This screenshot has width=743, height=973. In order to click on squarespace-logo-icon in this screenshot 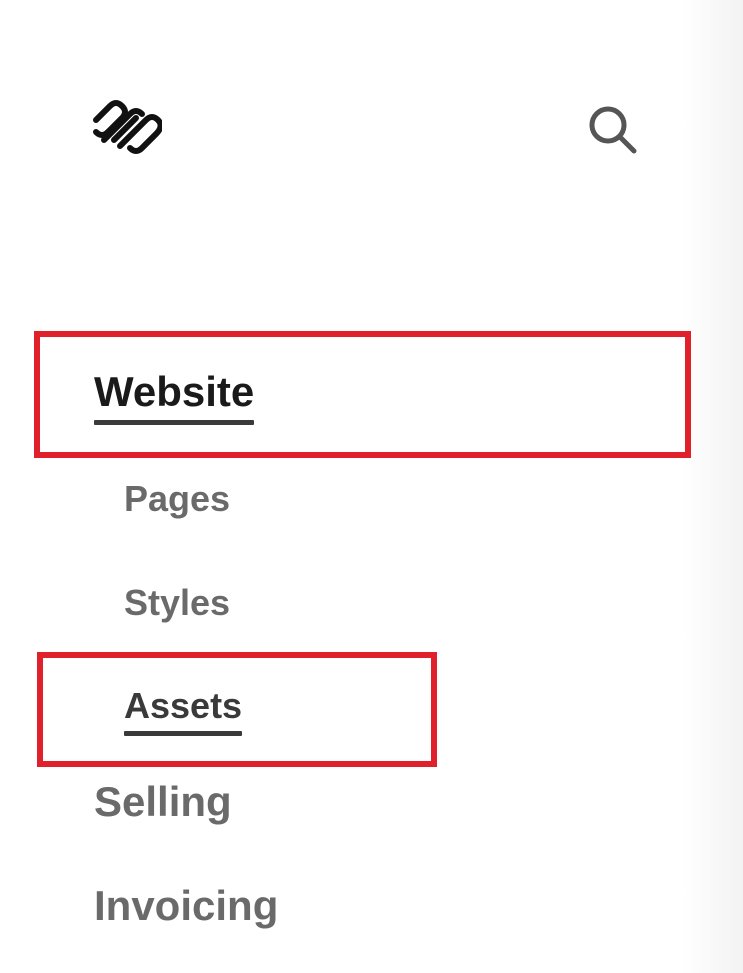, I will do `click(127, 126)`.